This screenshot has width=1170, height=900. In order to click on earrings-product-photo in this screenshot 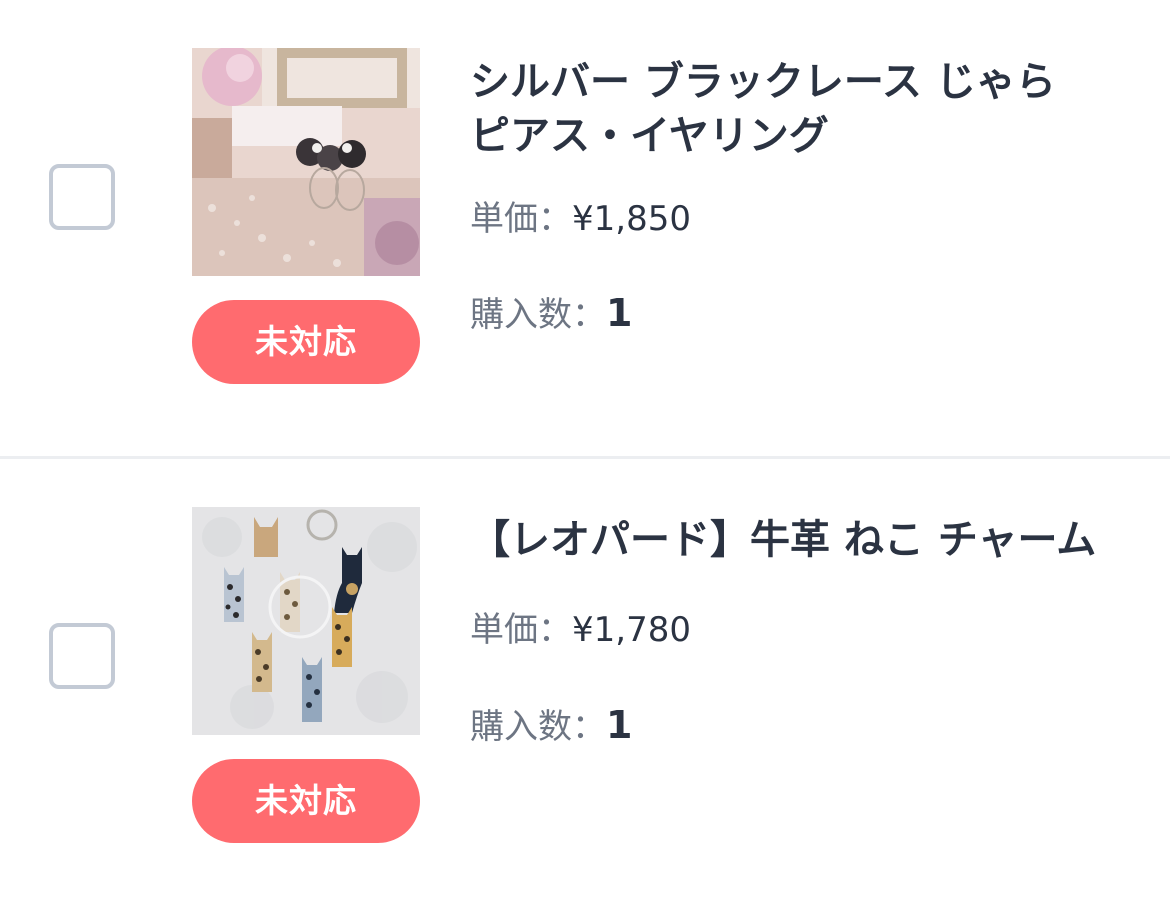, I will do `click(306, 162)`.